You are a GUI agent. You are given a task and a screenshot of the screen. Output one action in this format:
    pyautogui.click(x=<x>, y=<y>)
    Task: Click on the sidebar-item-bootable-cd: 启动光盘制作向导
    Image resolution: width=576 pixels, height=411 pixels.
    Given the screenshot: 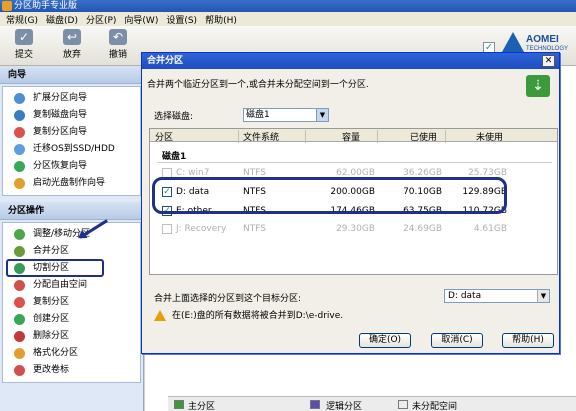 What is the action you would take?
    pyautogui.click(x=71, y=183)
    